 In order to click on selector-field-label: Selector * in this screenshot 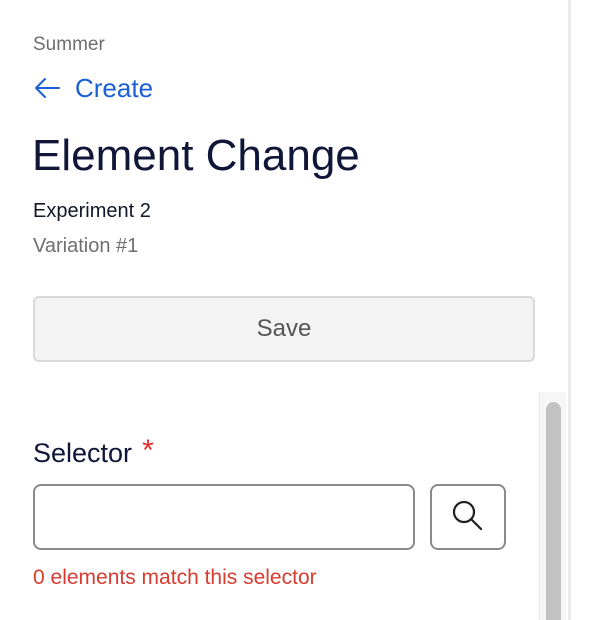, I will do `click(93, 453)`.